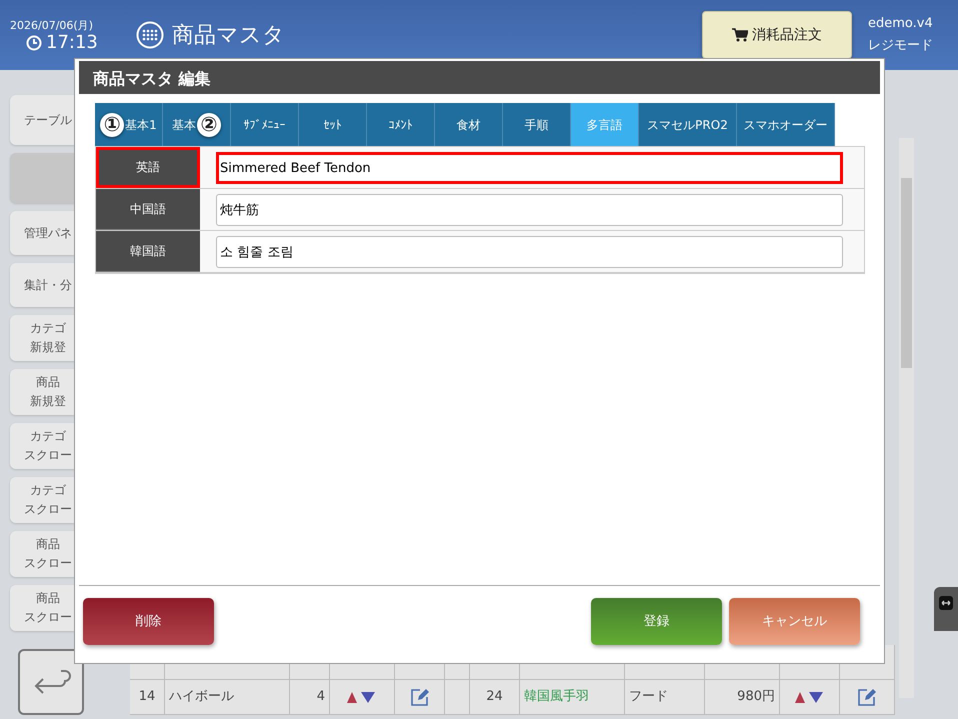 The height and width of the screenshot is (719, 958). What do you see at coordinates (148, 621) in the screenshot?
I see `delete-button: 削除` at bounding box center [148, 621].